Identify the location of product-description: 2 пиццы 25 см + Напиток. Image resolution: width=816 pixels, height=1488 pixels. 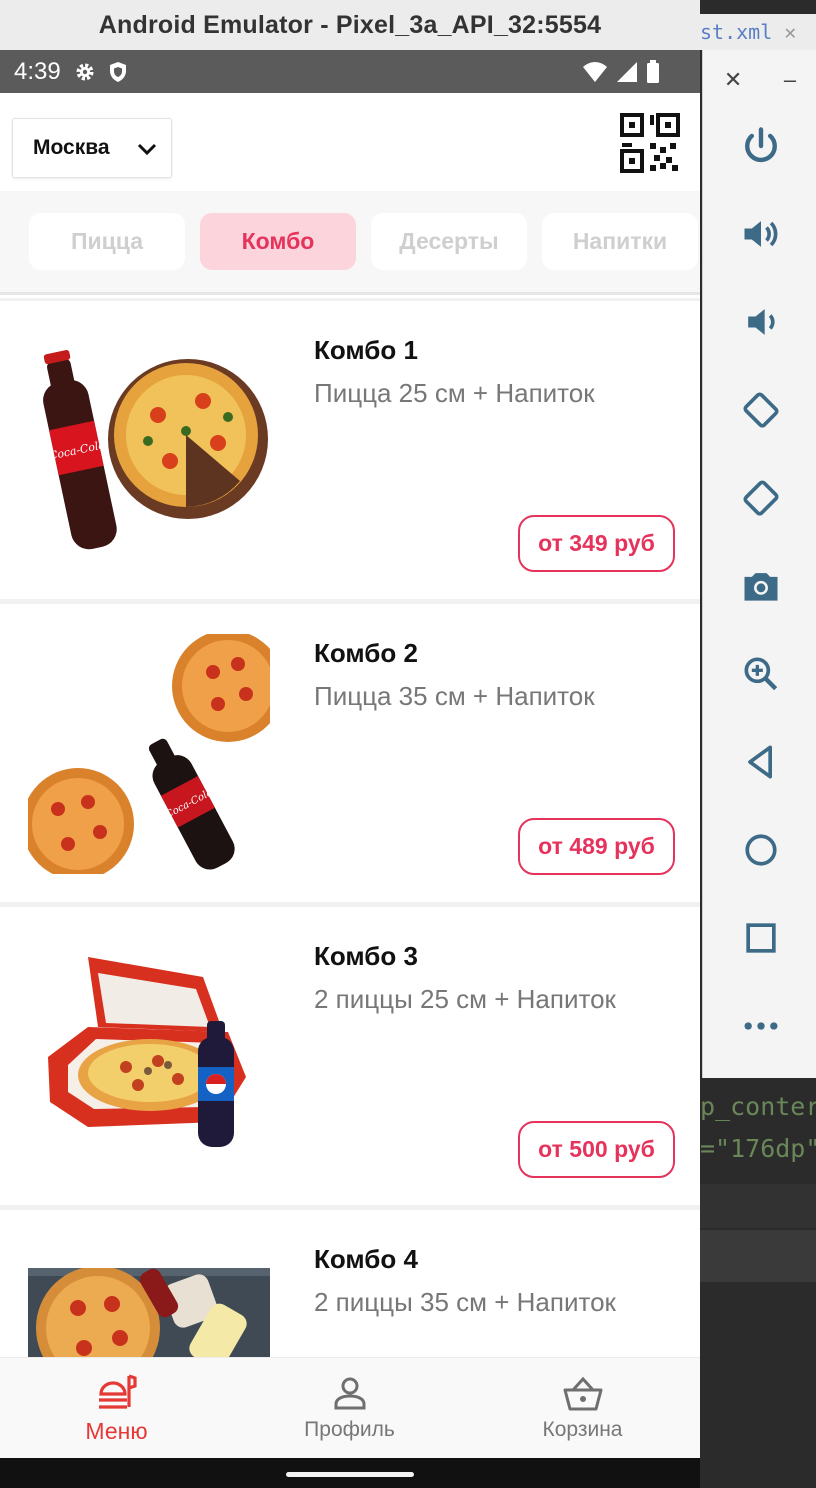
(465, 999).